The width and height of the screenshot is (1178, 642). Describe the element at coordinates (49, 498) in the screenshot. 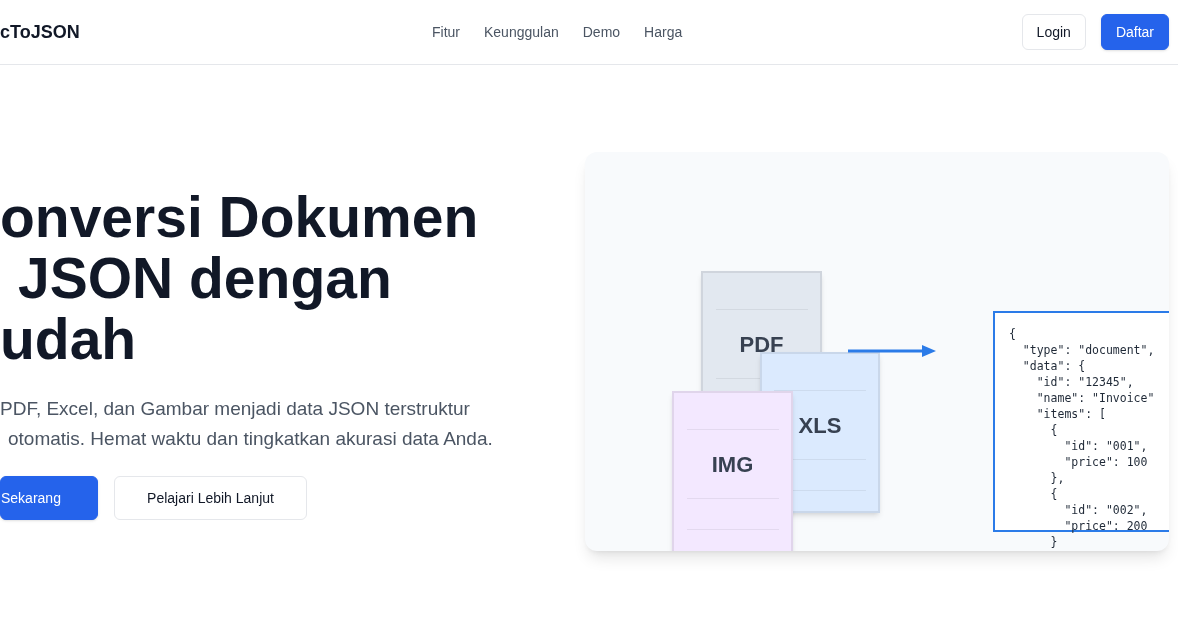

I see `start-button: Sekarang` at that location.